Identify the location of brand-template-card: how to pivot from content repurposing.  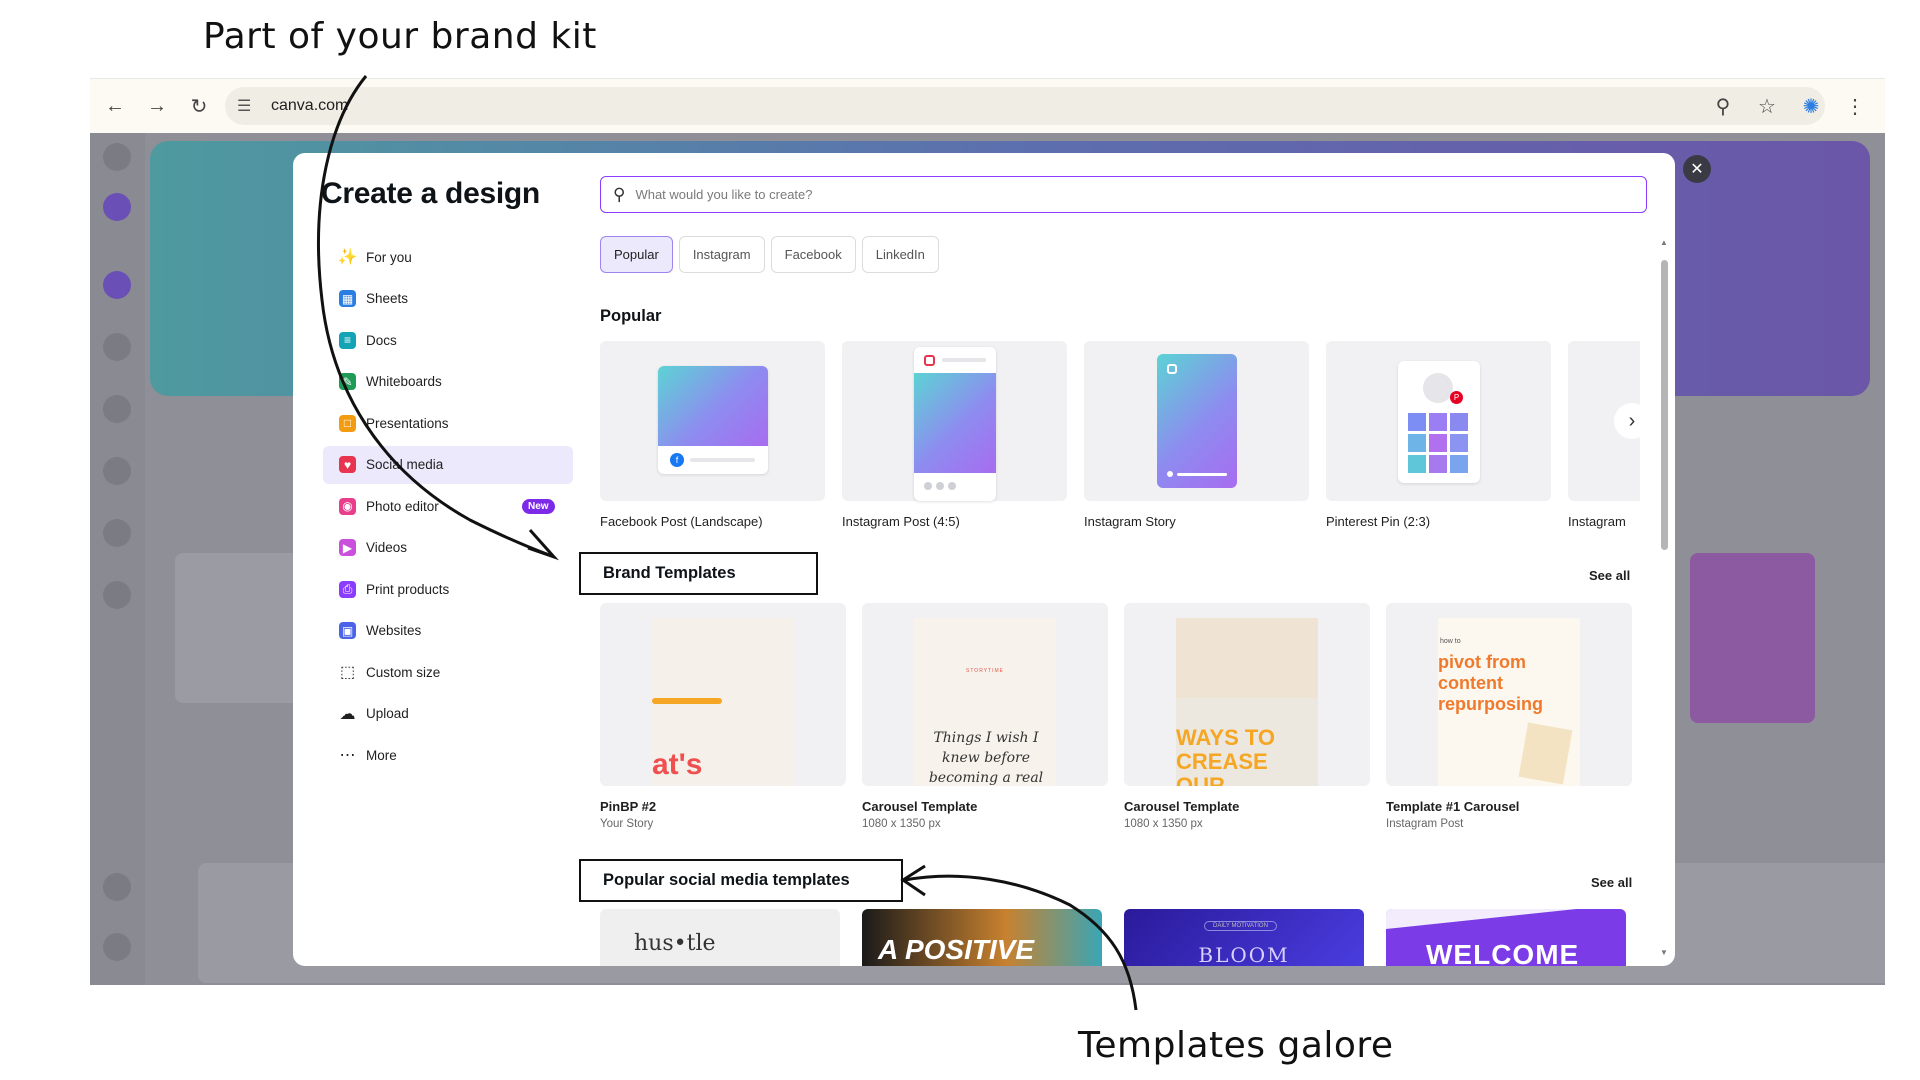
(1509, 694).